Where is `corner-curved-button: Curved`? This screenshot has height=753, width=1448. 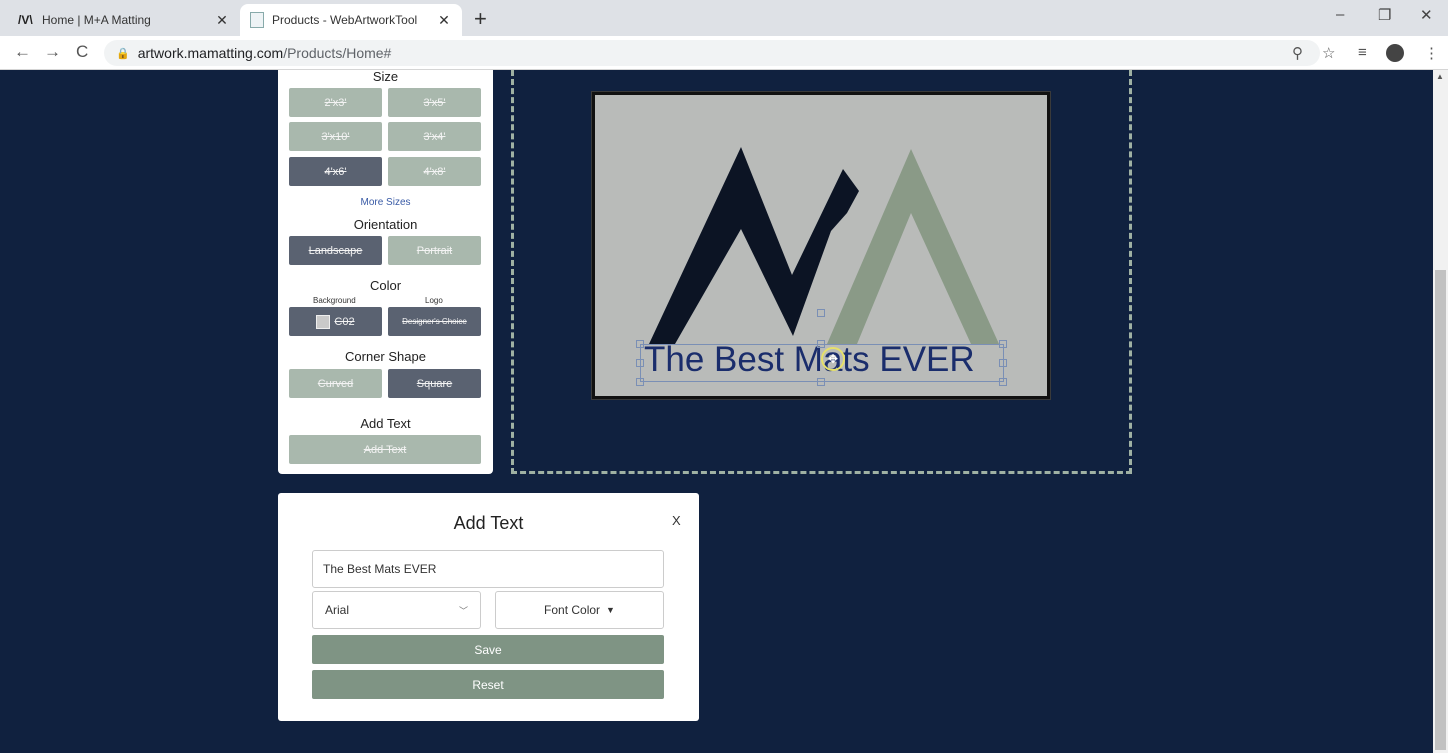 corner-curved-button: Curved is located at coordinates (335, 383).